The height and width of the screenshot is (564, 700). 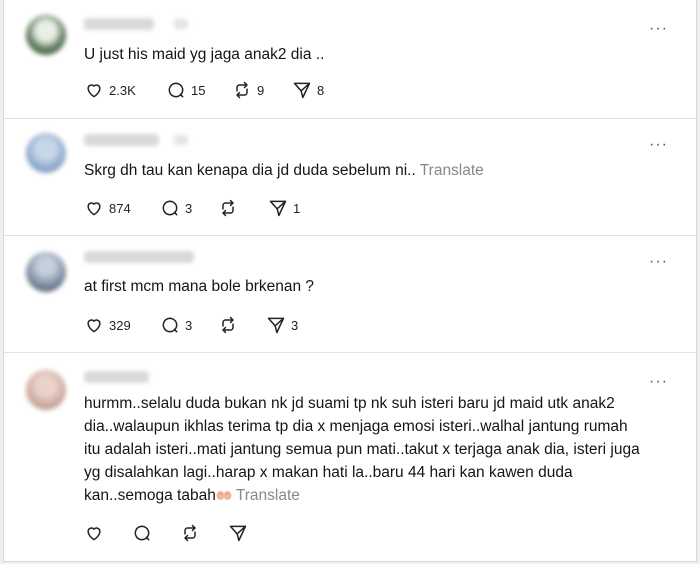 What do you see at coordinates (261, 90) in the screenshot?
I see `repost-count: 9` at bounding box center [261, 90].